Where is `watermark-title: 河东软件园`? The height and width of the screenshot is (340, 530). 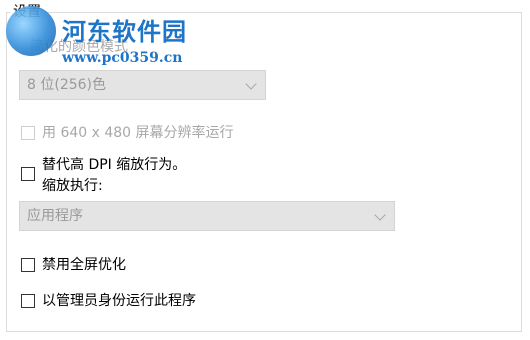
watermark-title: 河东软件园 is located at coordinates (124, 31).